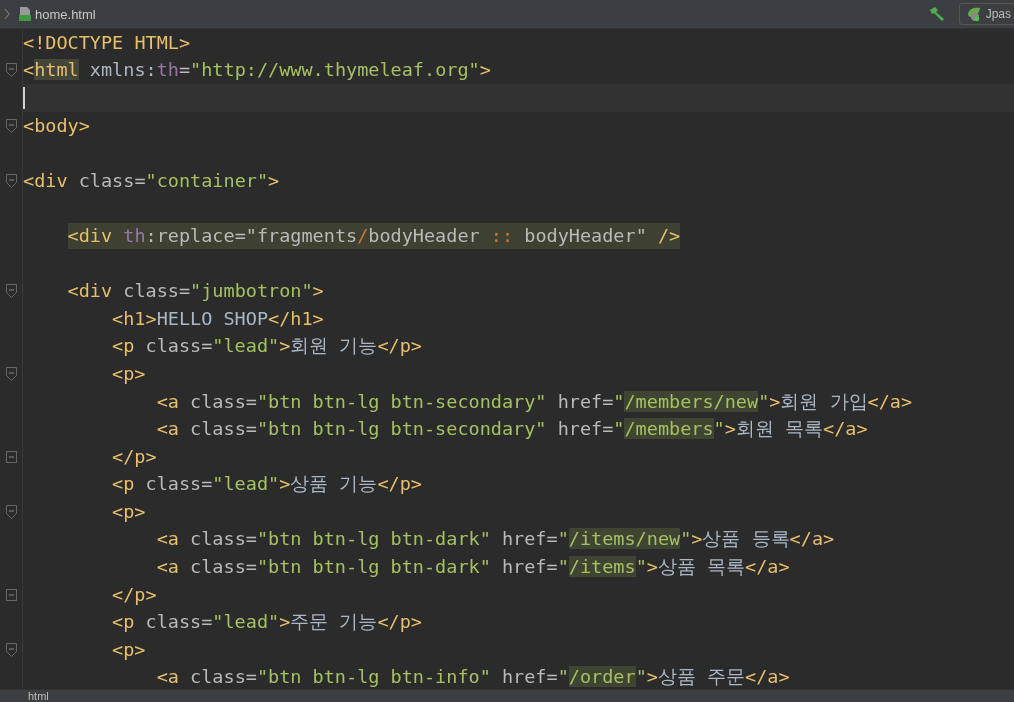 Image resolution: width=1014 pixels, height=702 pixels. What do you see at coordinates (495, 539) in the screenshot?
I see `code-line: <a class="btn btn-lg btn-dark" href="/items/new">상품 등록</a>` at bounding box center [495, 539].